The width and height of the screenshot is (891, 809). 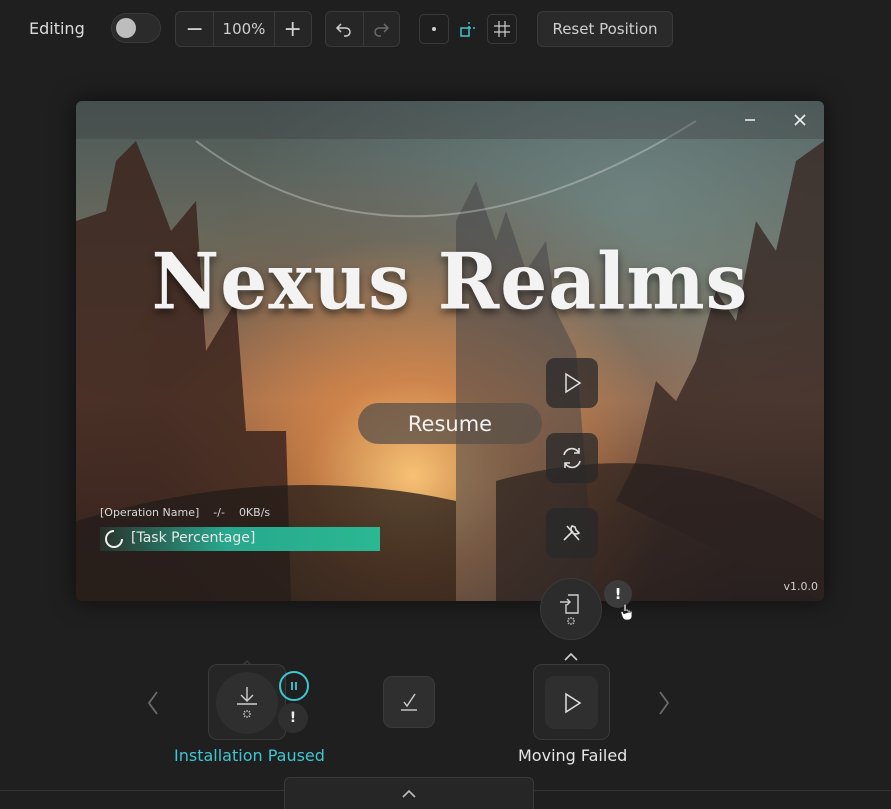 I want to click on corner-align-icon, so click(x=468, y=29).